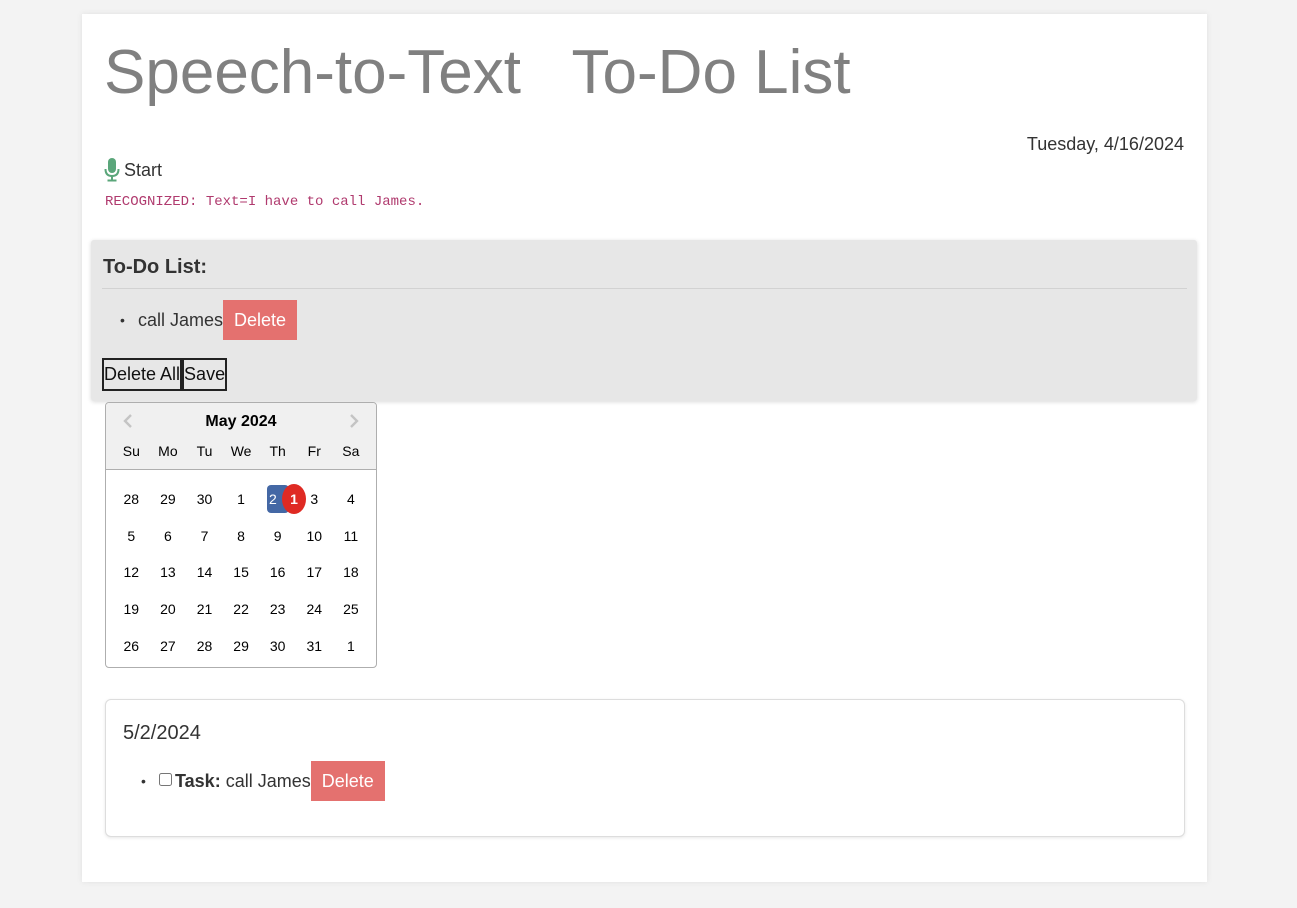  I want to click on calendar-week: 19 20 21 22 23 24 25, so click(241, 609).